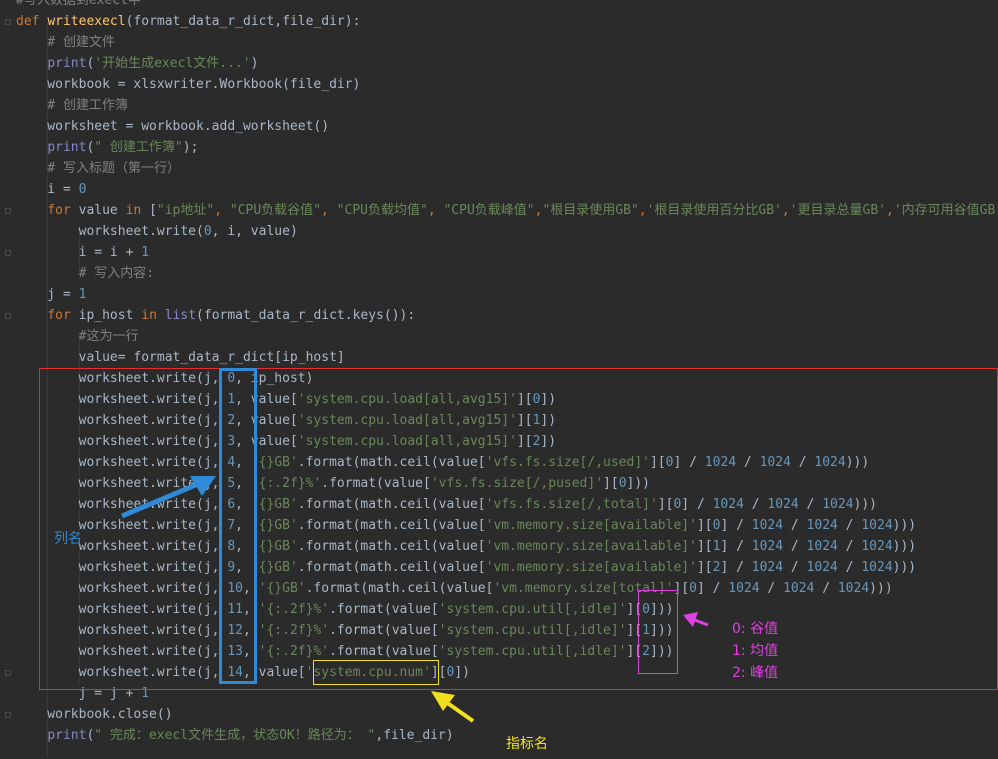 Image resolution: width=998 pixels, height=759 pixels. I want to click on code-token: [, so click(153, 210).